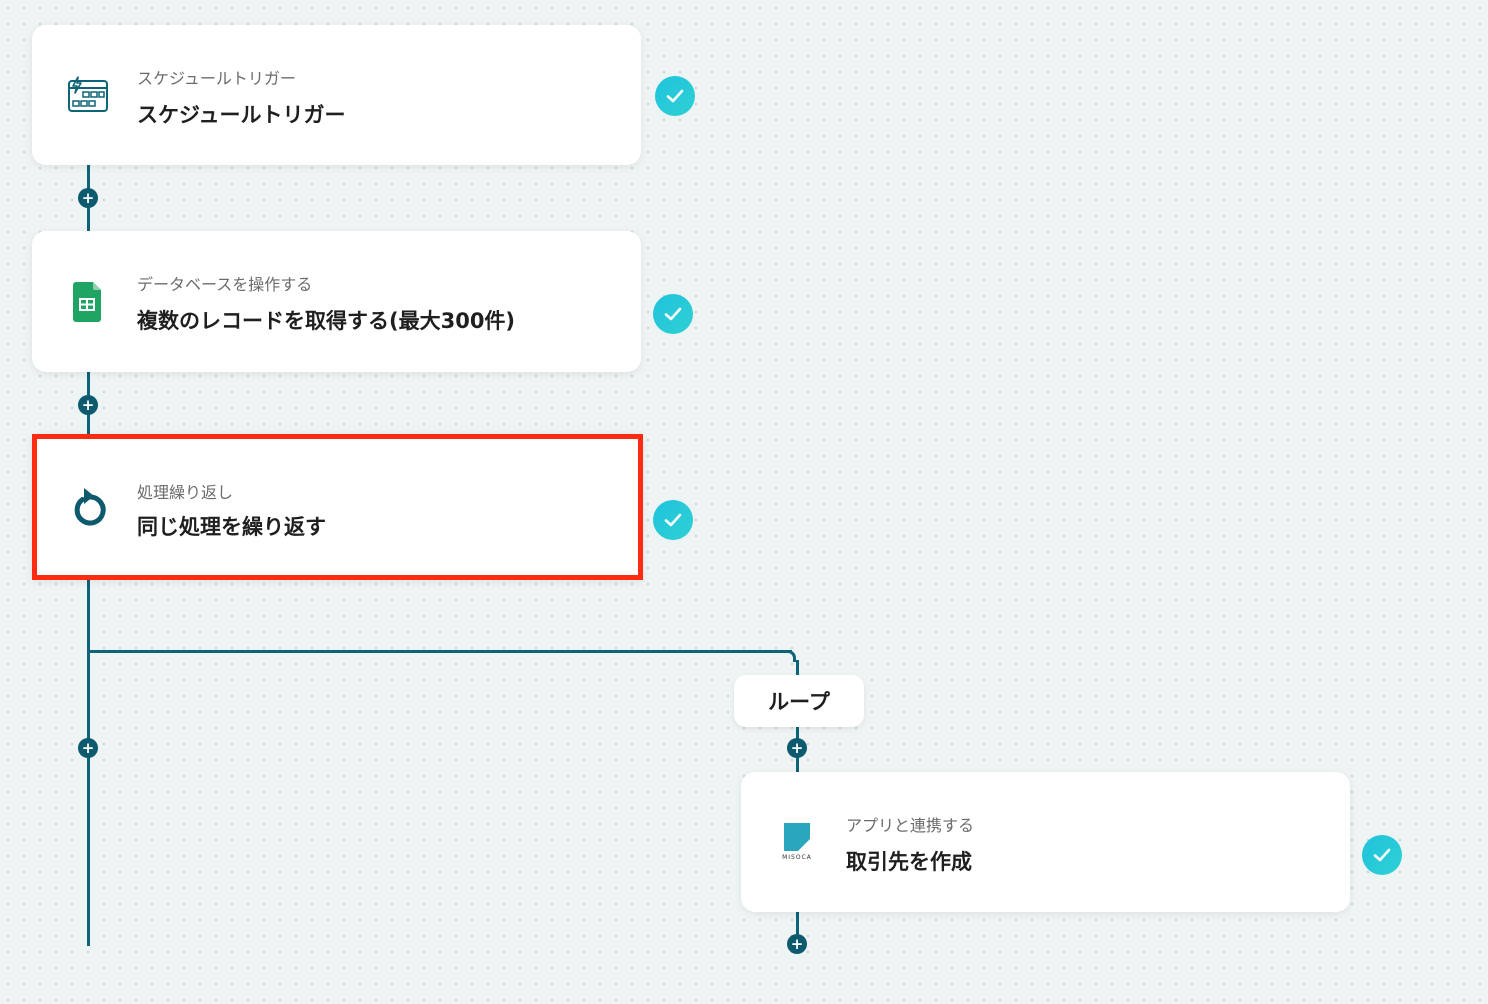 This screenshot has width=1488, height=1004. I want to click on step-subtitle: データベースを操作する, so click(225, 284).